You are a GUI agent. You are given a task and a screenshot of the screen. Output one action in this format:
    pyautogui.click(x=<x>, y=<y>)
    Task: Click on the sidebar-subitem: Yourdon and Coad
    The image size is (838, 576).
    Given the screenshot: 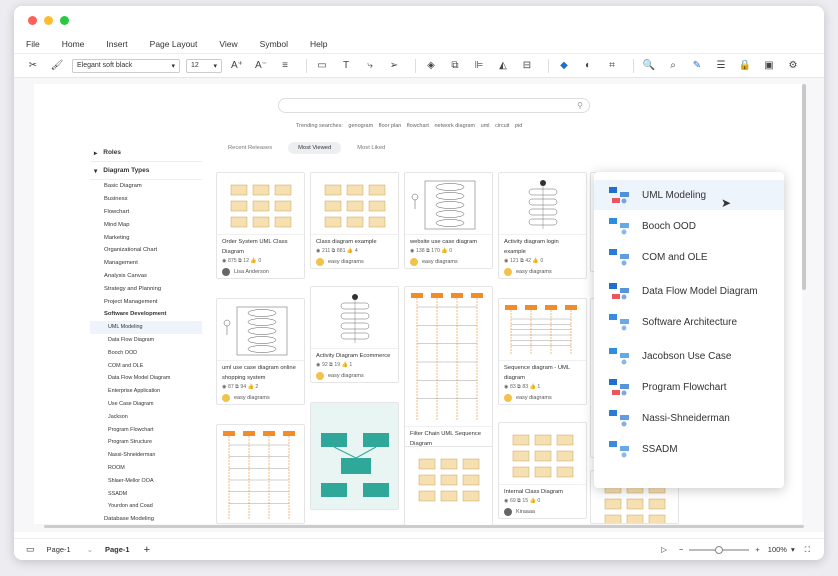 What is the action you would take?
    pyautogui.click(x=146, y=506)
    